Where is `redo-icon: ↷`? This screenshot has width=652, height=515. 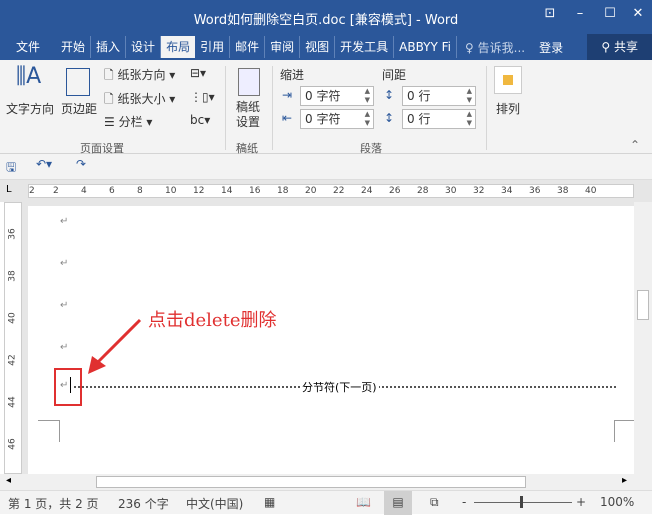
redo-icon: ↷ is located at coordinates (81, 164).